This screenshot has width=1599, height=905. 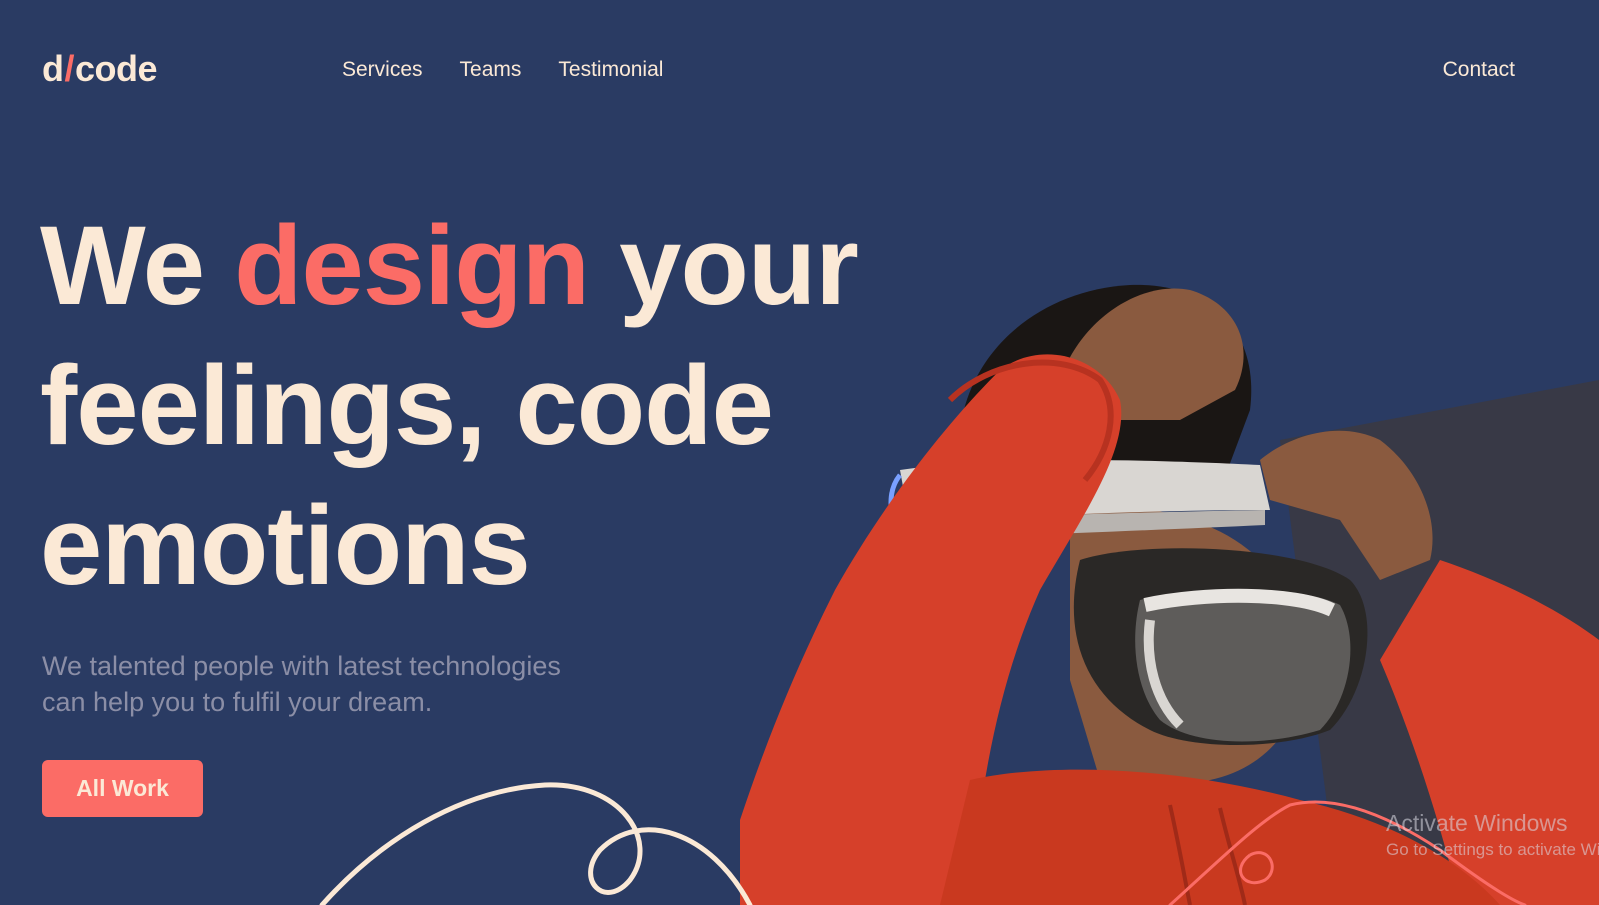 What do you see at coordinates (382, 70) in the screenshot?
I see `nav-link-services: Services` at bounding box center [382, 70].